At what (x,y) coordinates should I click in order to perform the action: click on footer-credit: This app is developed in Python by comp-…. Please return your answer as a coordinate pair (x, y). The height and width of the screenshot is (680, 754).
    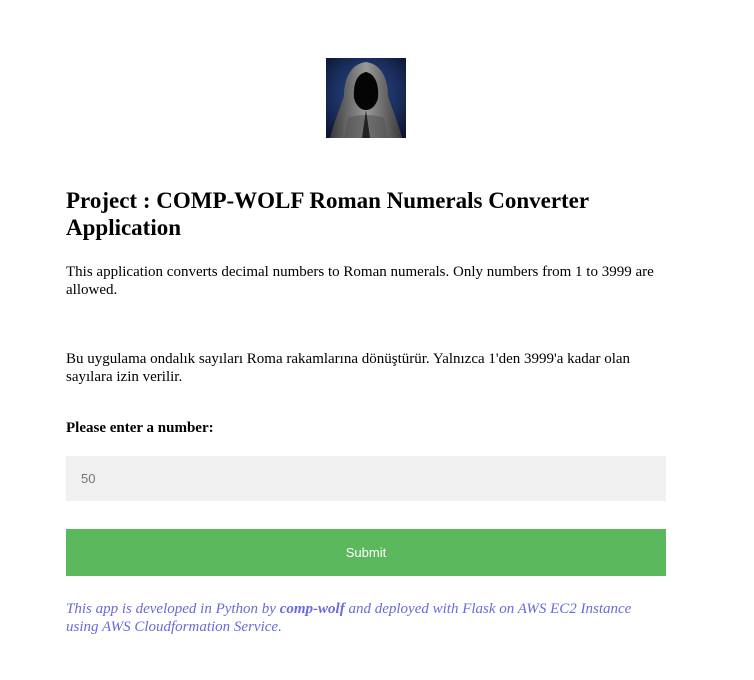
    Looking at the image, I should click on (366, 618).